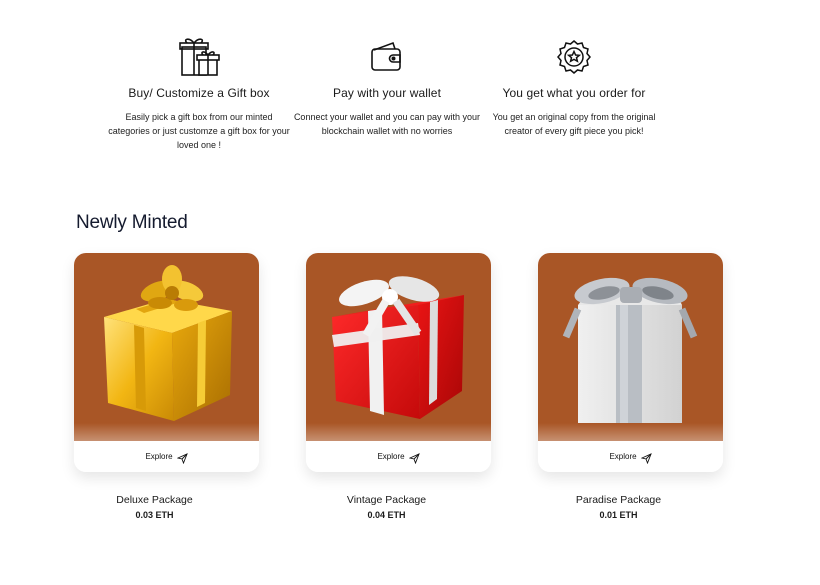  What do you see at coordinates (166, 347) in the screenshot?
I see `product-image-gold-gift` at bounding box center [166, 347].